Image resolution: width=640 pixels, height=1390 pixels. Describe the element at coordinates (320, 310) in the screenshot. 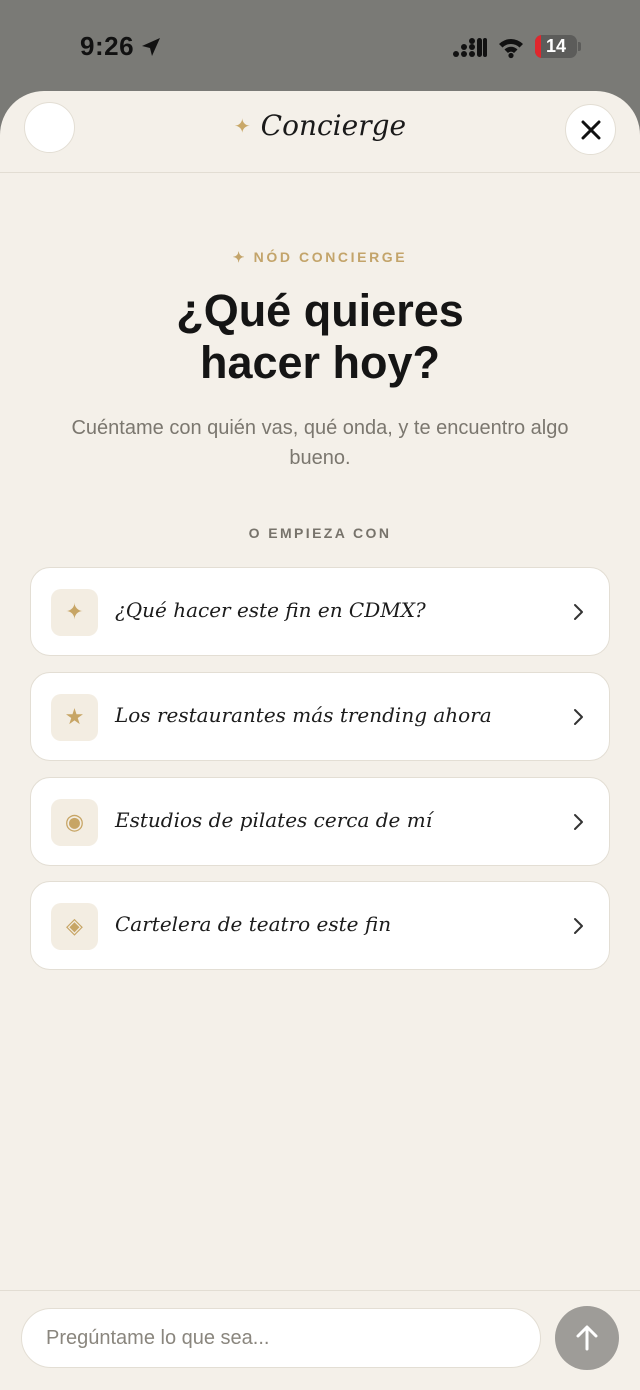

I see `page-title-line-1: ¿Qué quieres` at that location.